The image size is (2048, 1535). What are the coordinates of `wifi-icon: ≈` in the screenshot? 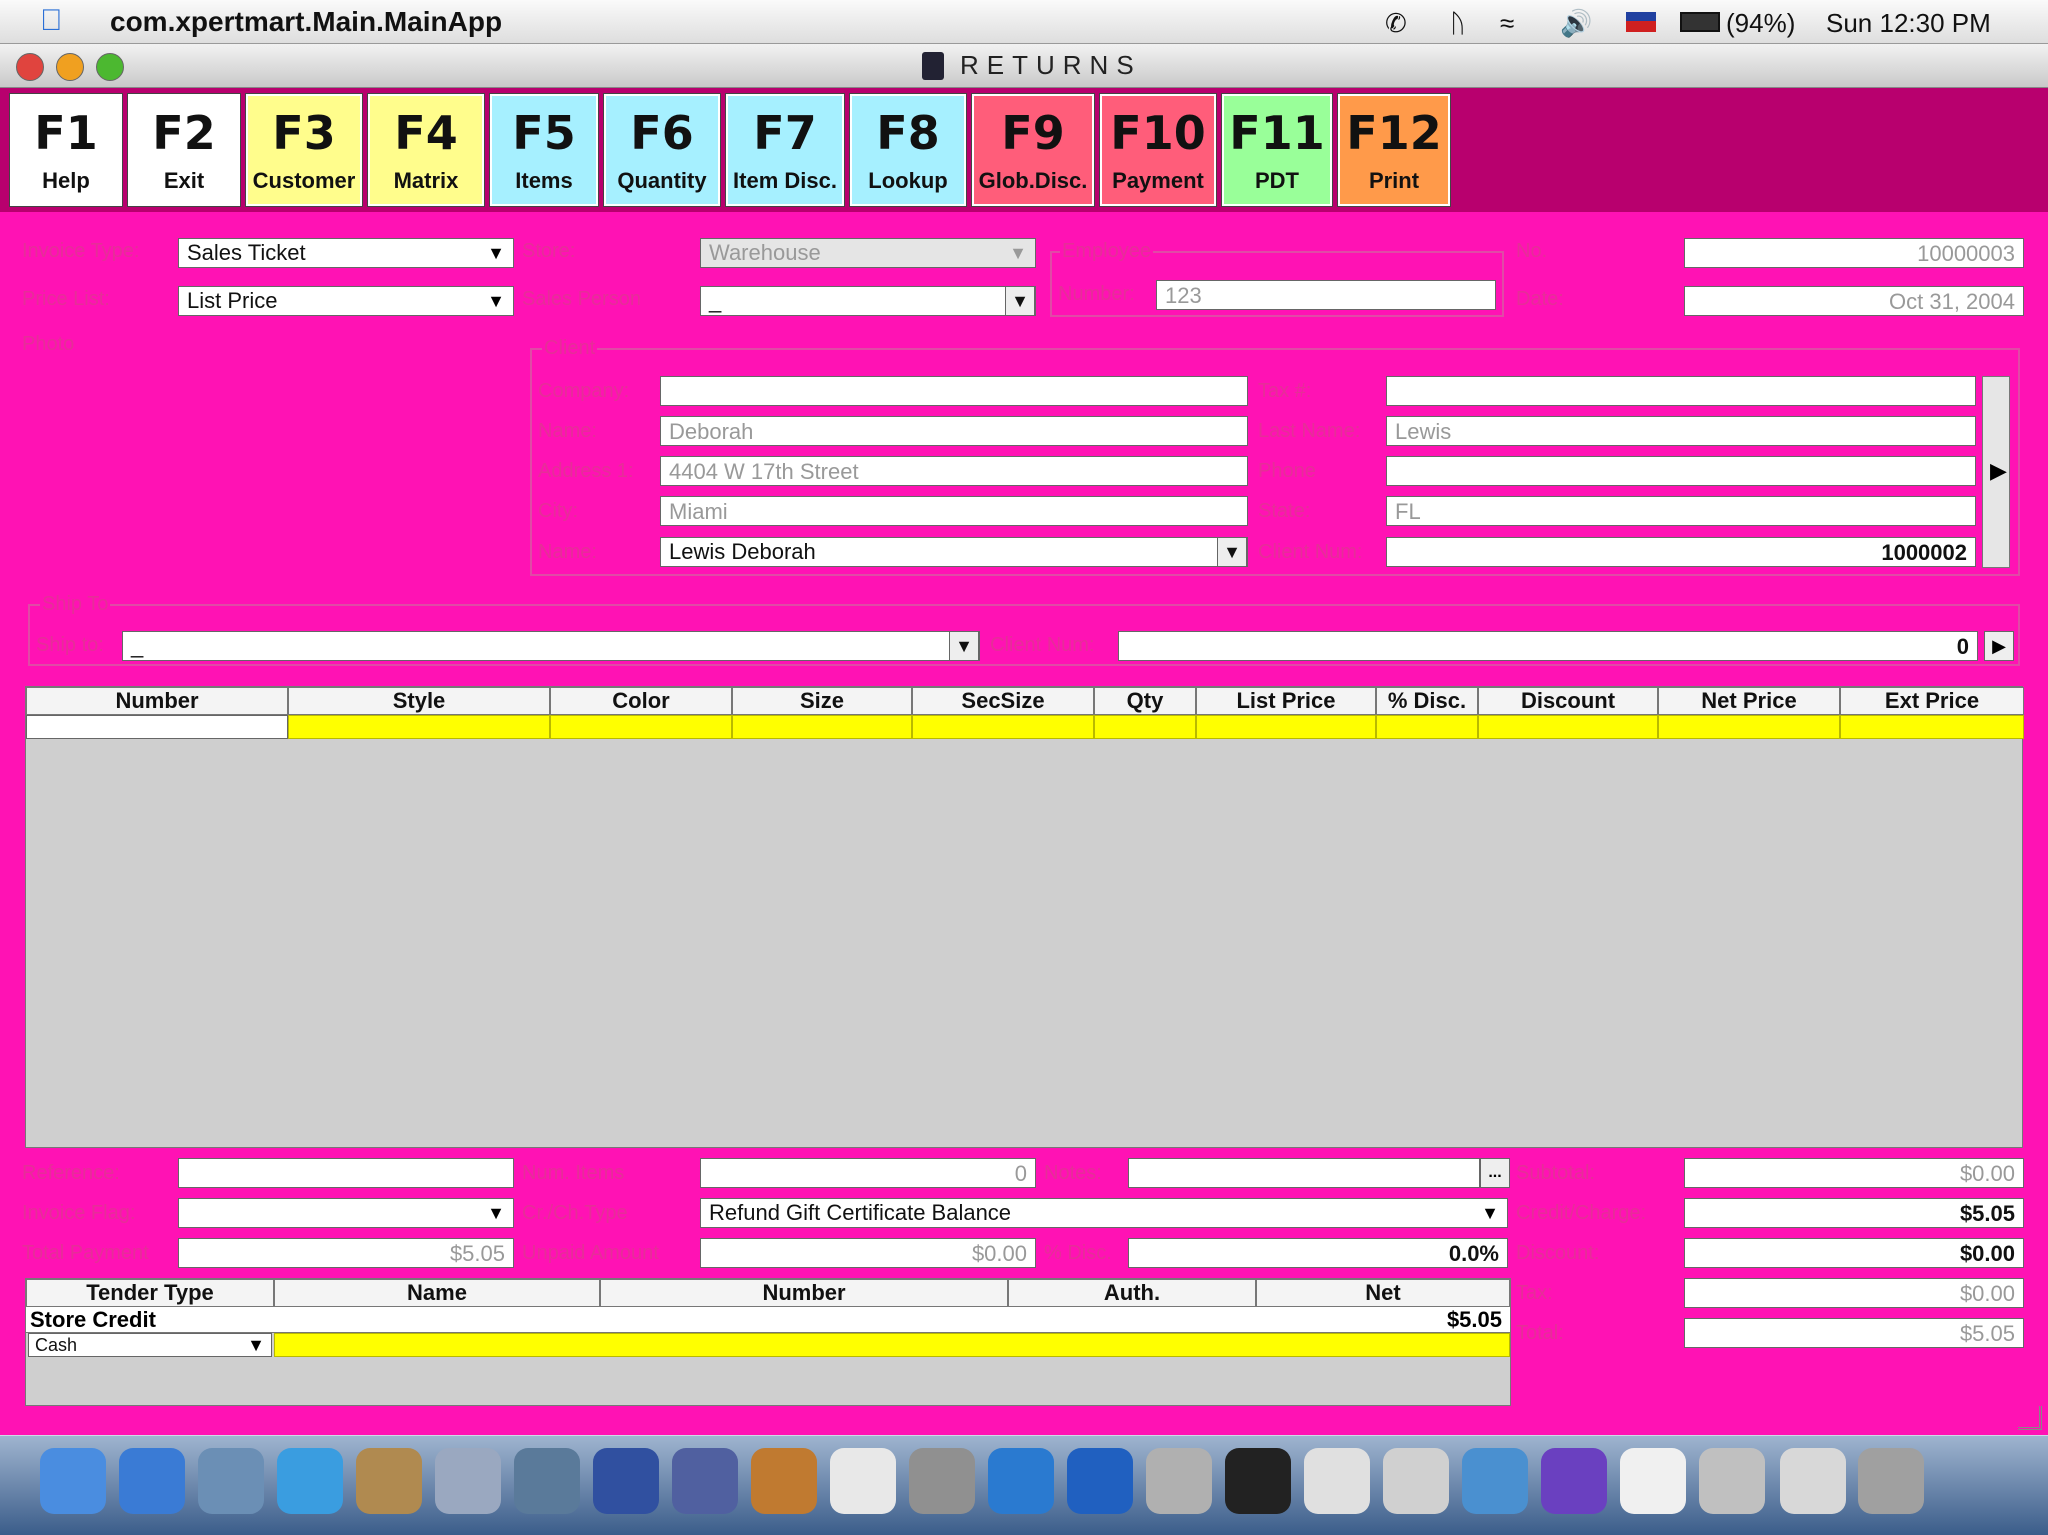 It's located at (1507, 23).